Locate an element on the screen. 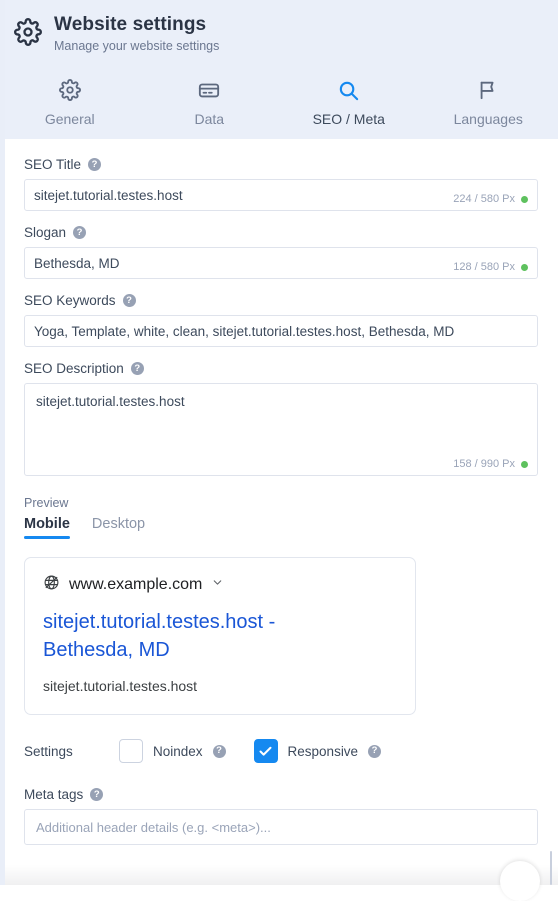  tab-data: Data is located at coordinates (210, 101).